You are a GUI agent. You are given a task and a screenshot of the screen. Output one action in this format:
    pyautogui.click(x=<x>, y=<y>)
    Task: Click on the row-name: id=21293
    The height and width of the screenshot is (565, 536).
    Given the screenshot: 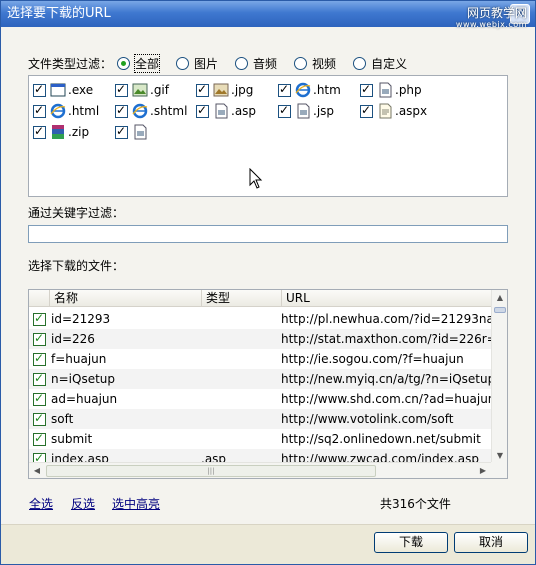 What is the action you would take?
    pyautogui.click(x=81, y=319)
    